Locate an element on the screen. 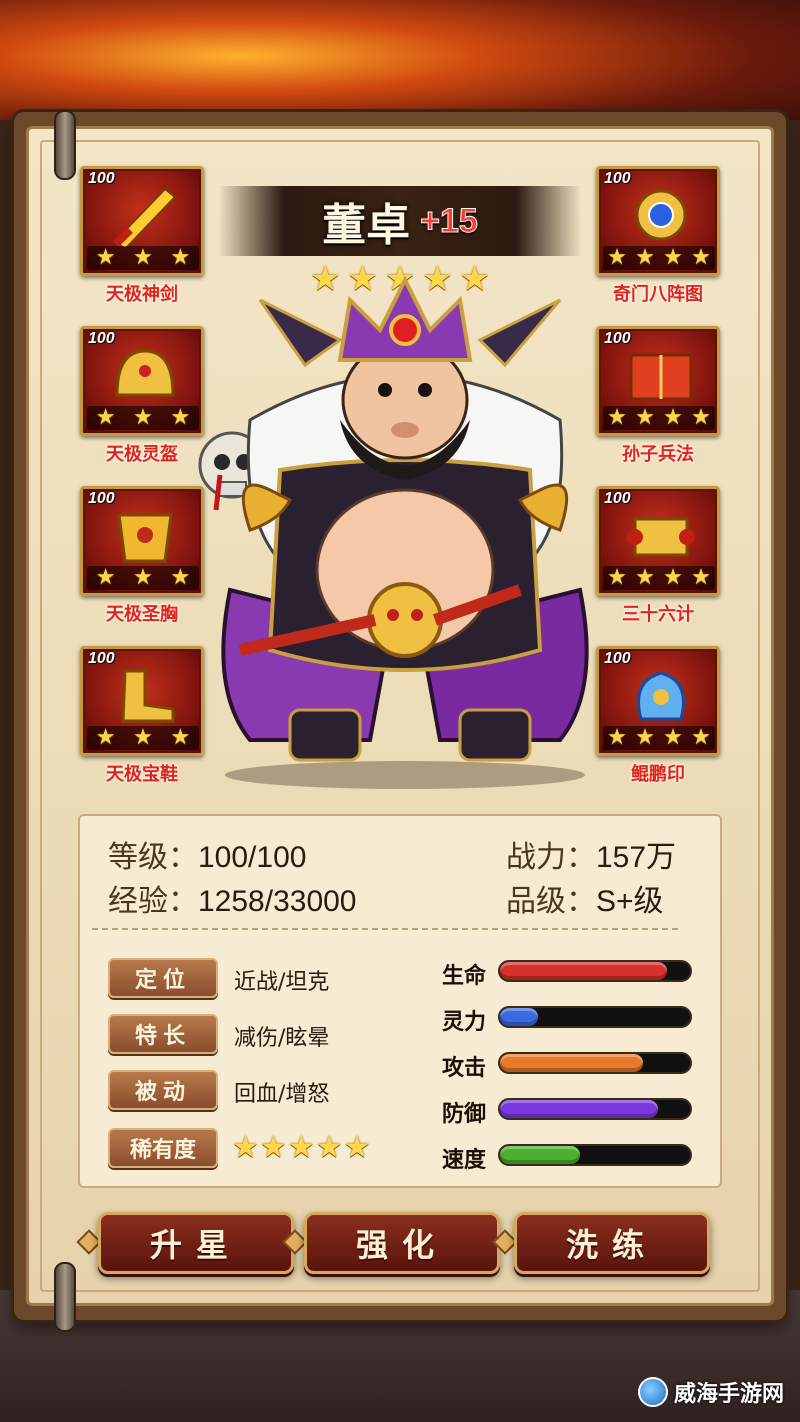 The width and height of the screenshot is (800, 1422). power-row: 战力：157万 is located at coordinates (591, 854).